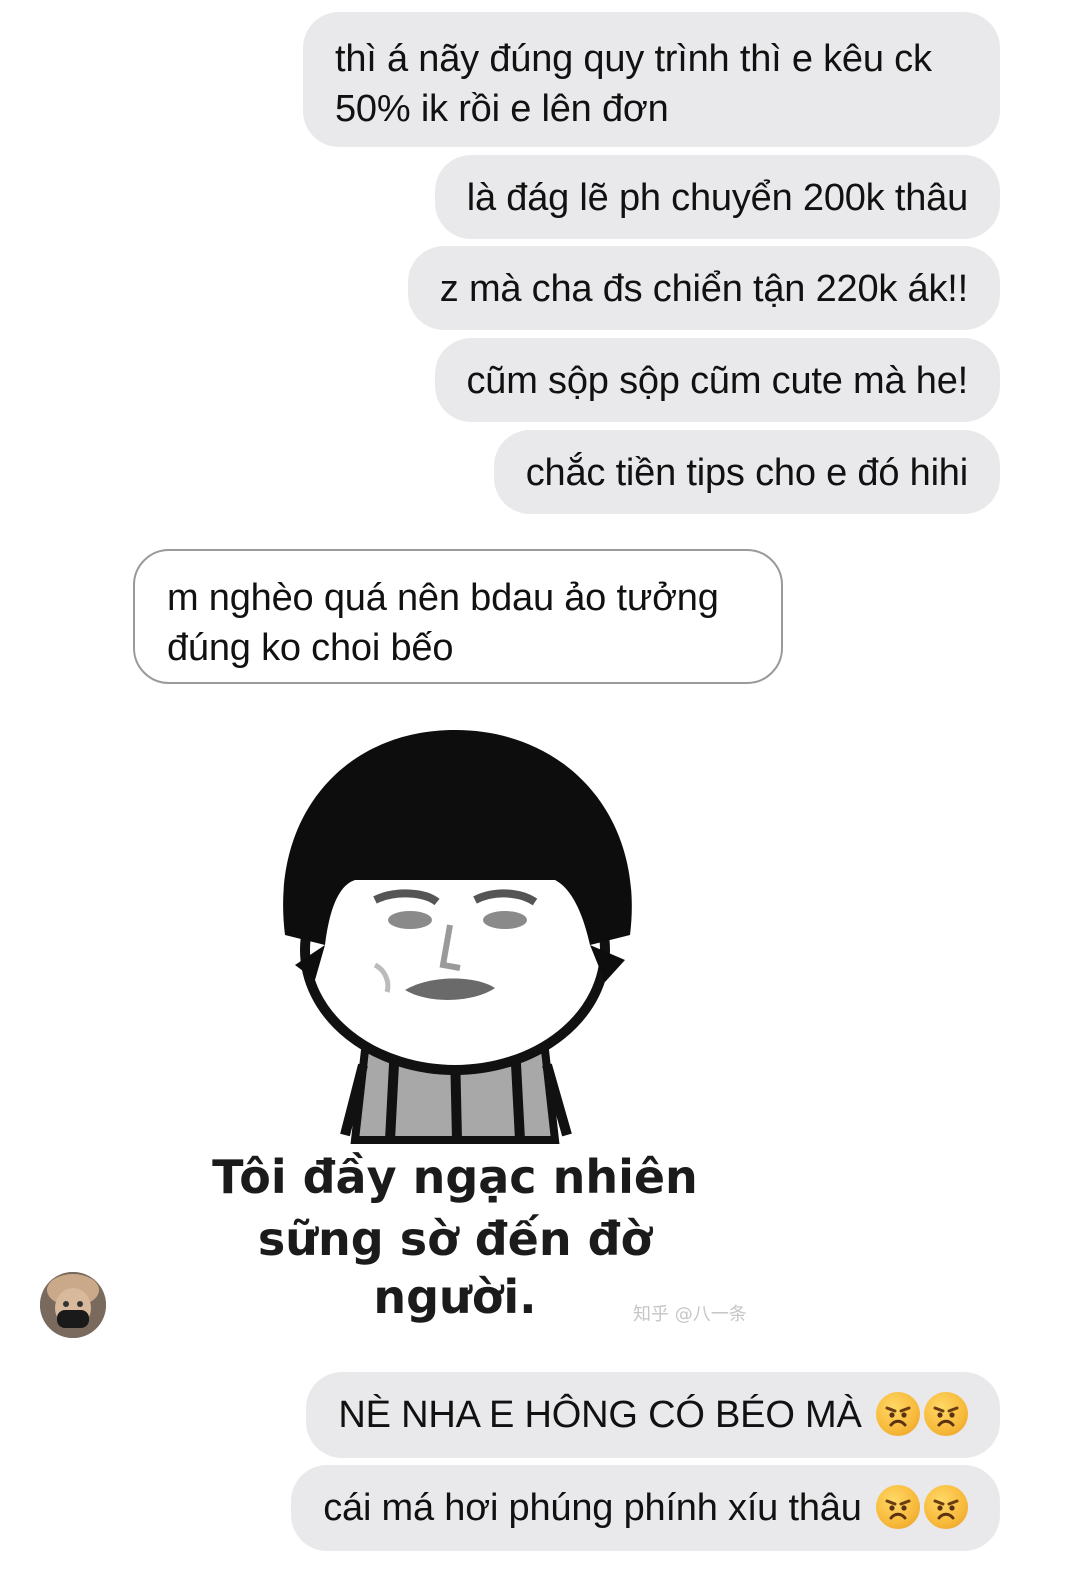 This screenshot has width=1080, height=1587. I want to click on message-text: NÈ NHA E HÔNG CÓ BÉO MÀ, so click(600, 1415).